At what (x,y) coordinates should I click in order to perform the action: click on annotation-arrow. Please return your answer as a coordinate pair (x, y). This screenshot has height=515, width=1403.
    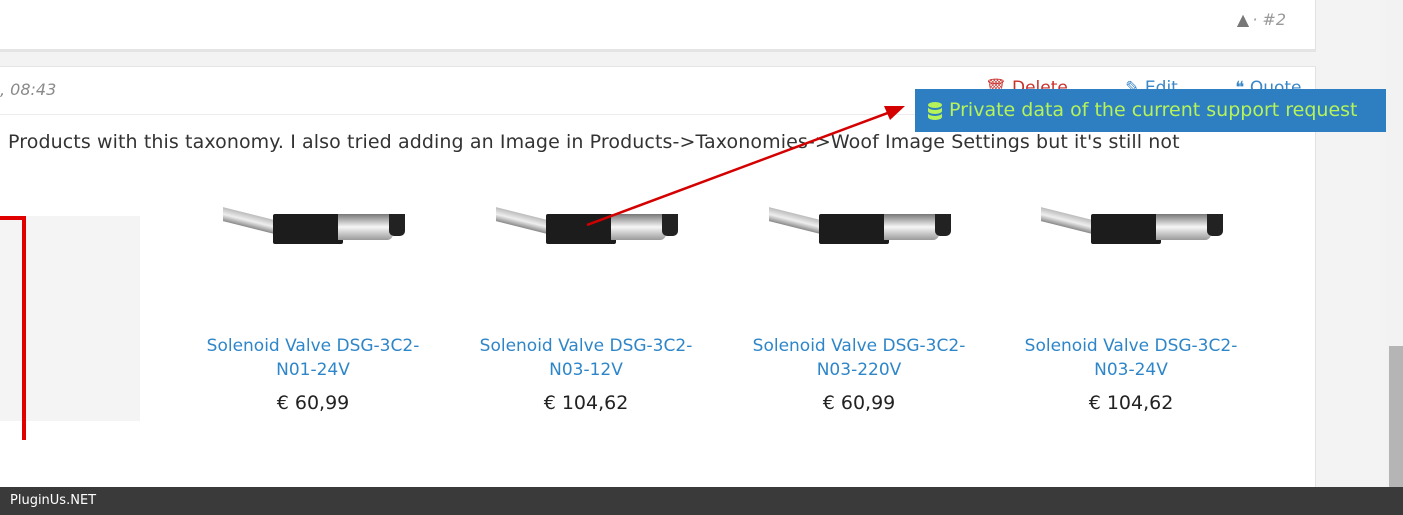
    Looking at the image, I should click on (745, 166).